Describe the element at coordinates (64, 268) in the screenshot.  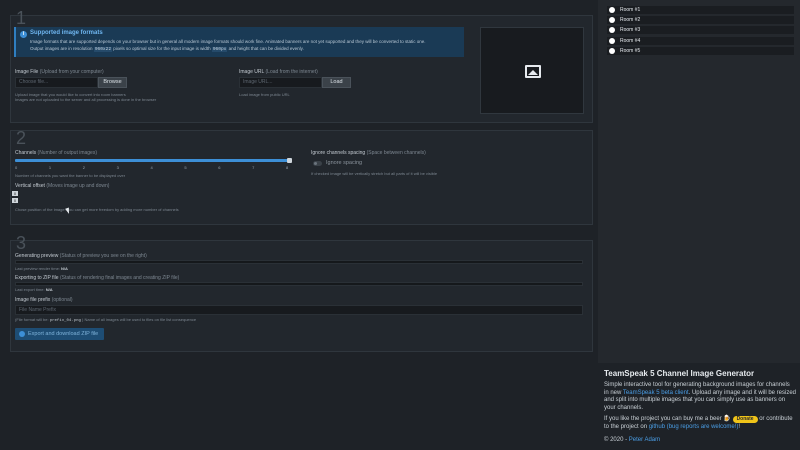
I see `last-preview-value: N/A` at that location.